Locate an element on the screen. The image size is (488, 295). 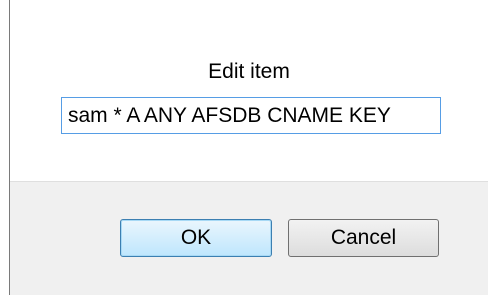
ok-button: OK is located at coordinates (196, 238).